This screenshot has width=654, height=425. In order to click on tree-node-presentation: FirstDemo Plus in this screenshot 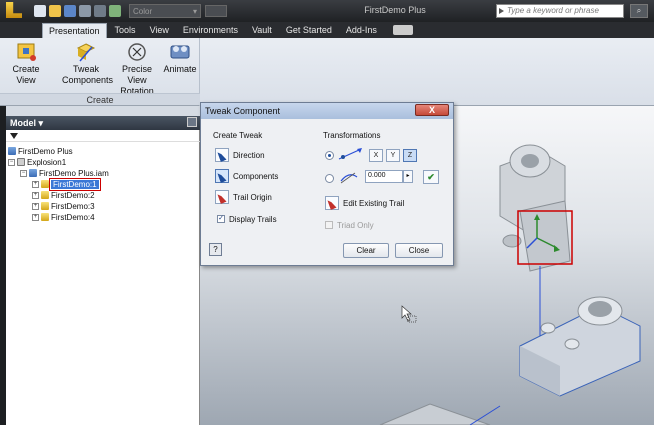, I will do `click(40, 151)`.